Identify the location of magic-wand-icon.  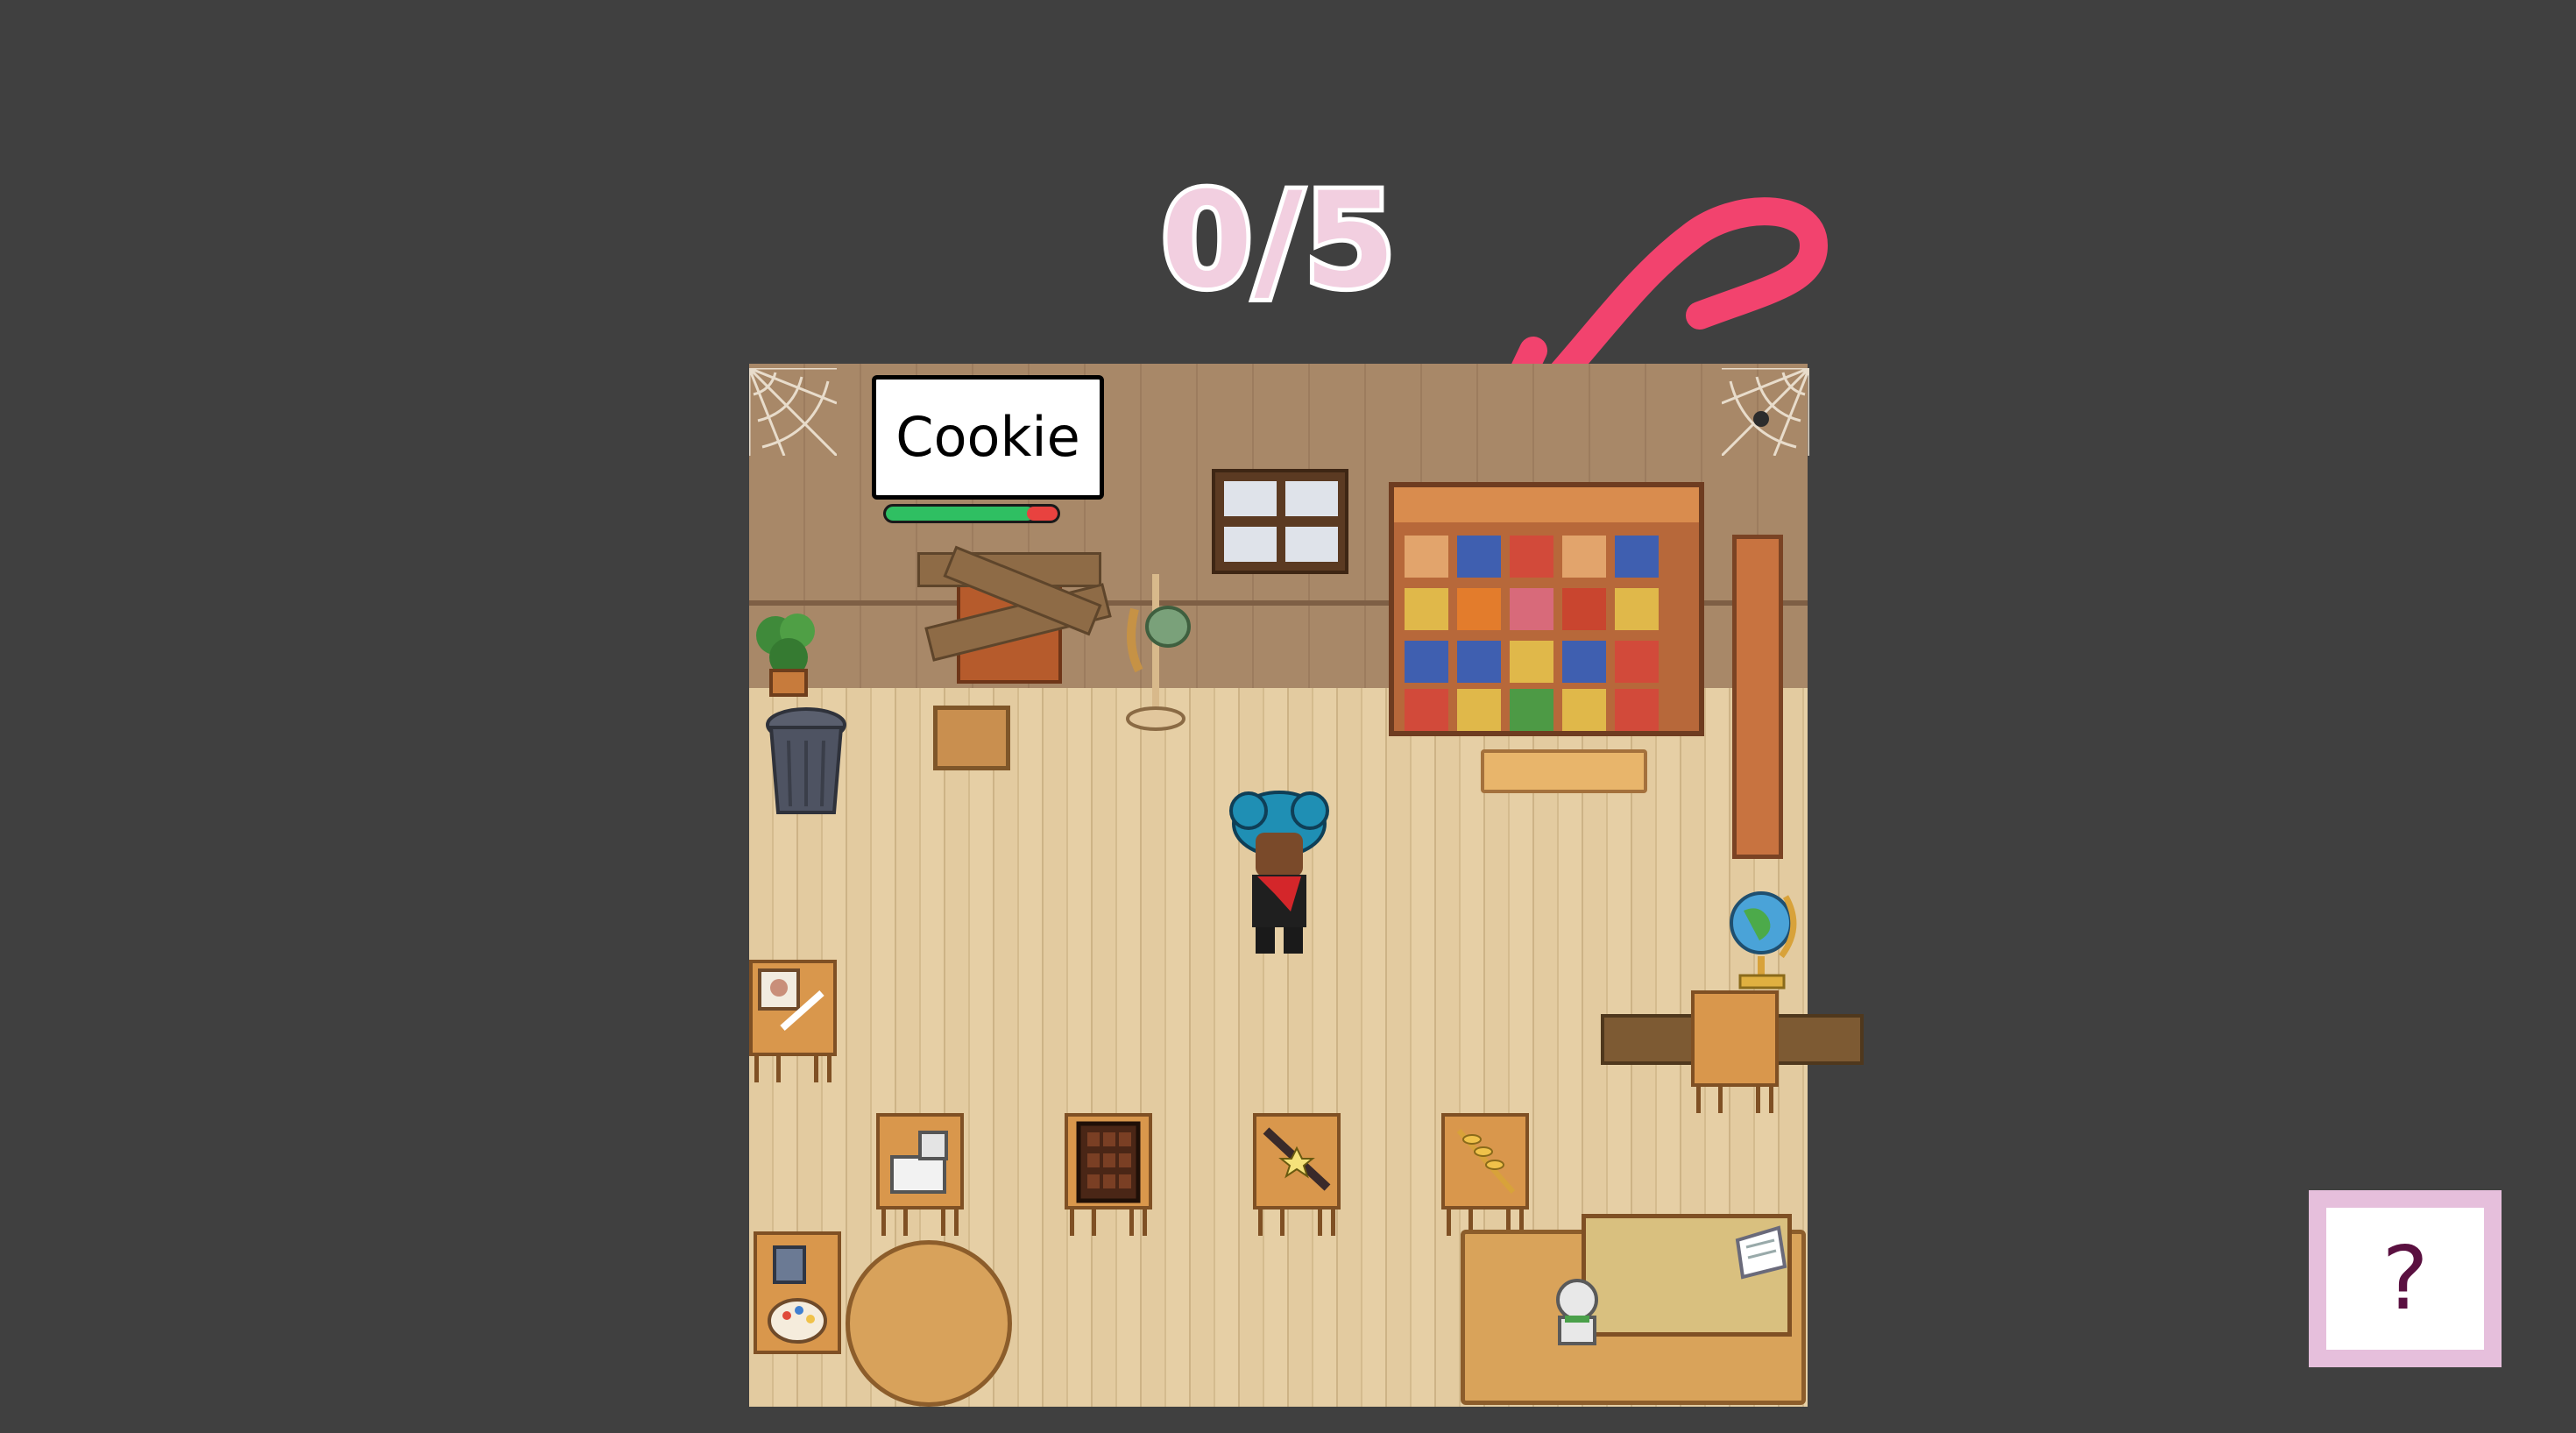
(1297, 1159).